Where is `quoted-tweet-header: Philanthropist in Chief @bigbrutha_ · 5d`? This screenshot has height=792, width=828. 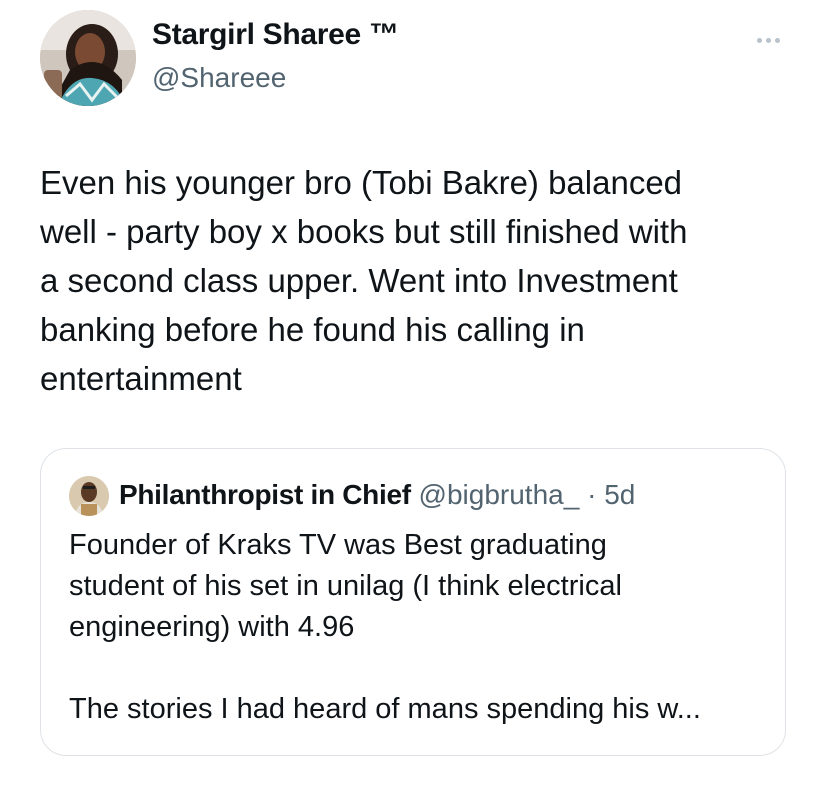
quoted-tweet-header: Philanthropist in Chief @bigbrutha_ · 5d is located at coordinates (377, 495).